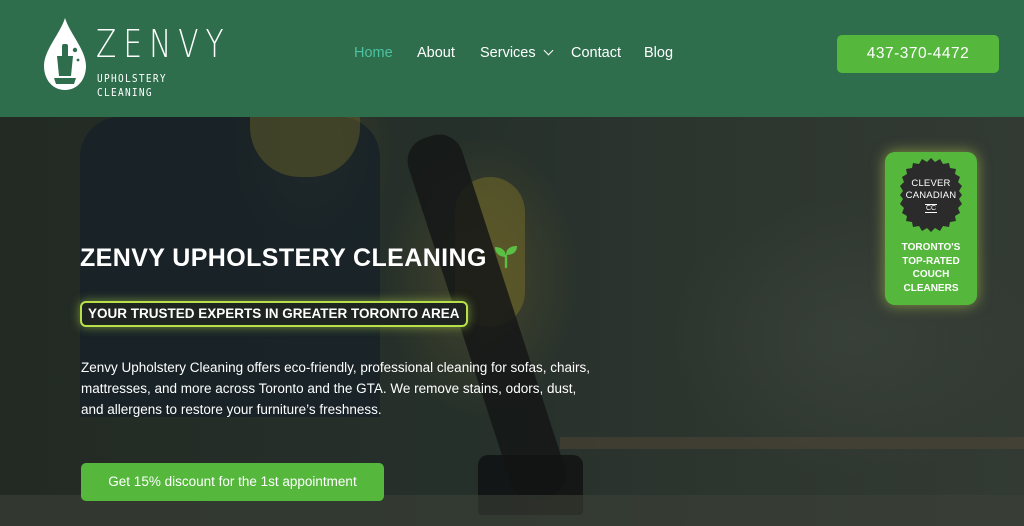 The height and width of the screenshot is (526, 1024). Describe the element at coordinates (658, 53) in the screenshot. I see `nav-blog: Blog` at that location.